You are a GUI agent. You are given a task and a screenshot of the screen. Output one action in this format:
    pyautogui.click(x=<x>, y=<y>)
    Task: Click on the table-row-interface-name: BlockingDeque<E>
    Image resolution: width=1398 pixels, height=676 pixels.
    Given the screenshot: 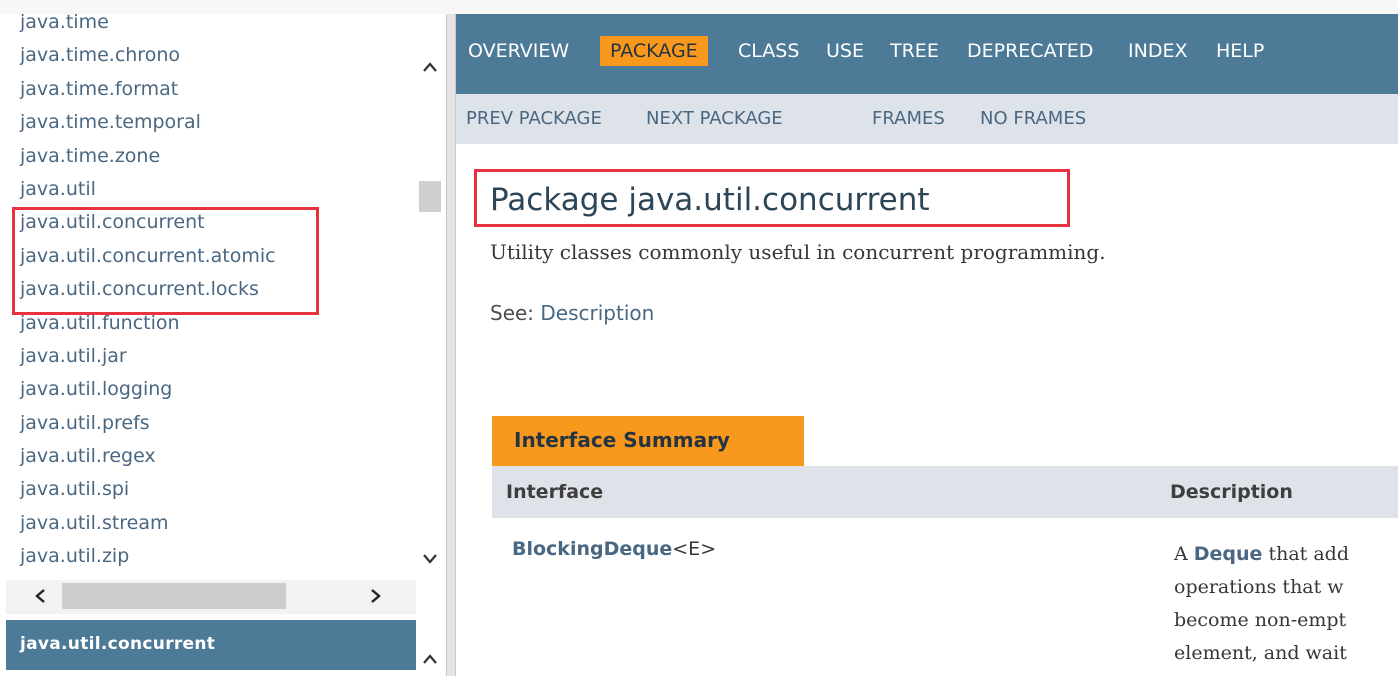 What is the action you would take?
    pyautogui.click(x=614, y=549)
    